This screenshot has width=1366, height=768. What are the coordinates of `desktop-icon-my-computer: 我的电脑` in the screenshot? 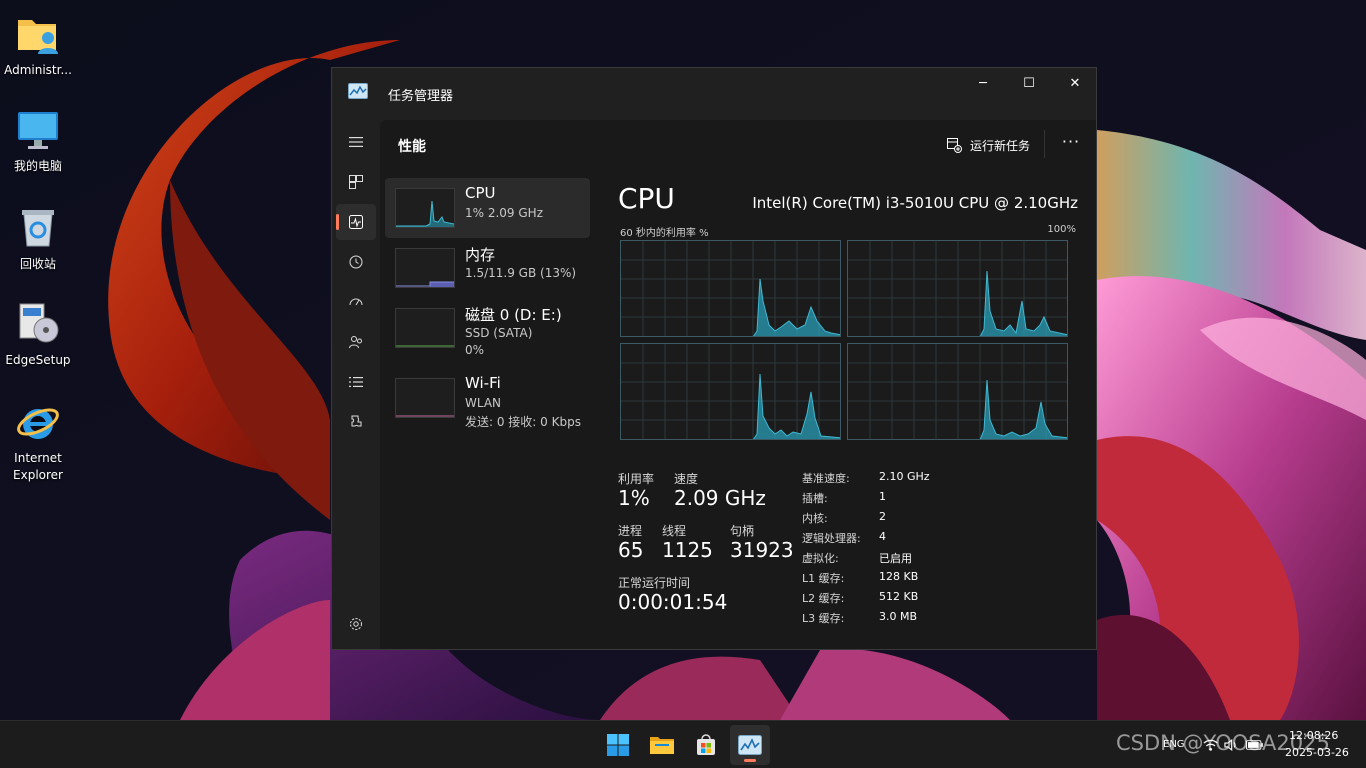 It's located at (38, 140).